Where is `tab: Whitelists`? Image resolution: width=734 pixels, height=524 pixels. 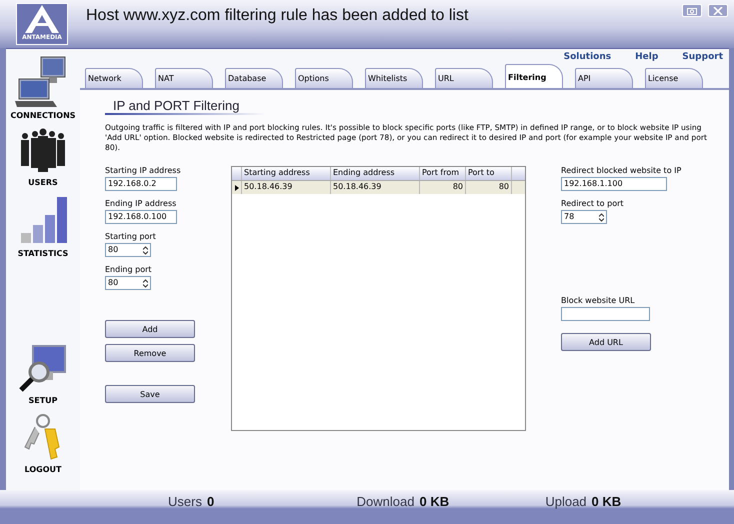
tab: Whitelists is located at coordinates (394, 78).